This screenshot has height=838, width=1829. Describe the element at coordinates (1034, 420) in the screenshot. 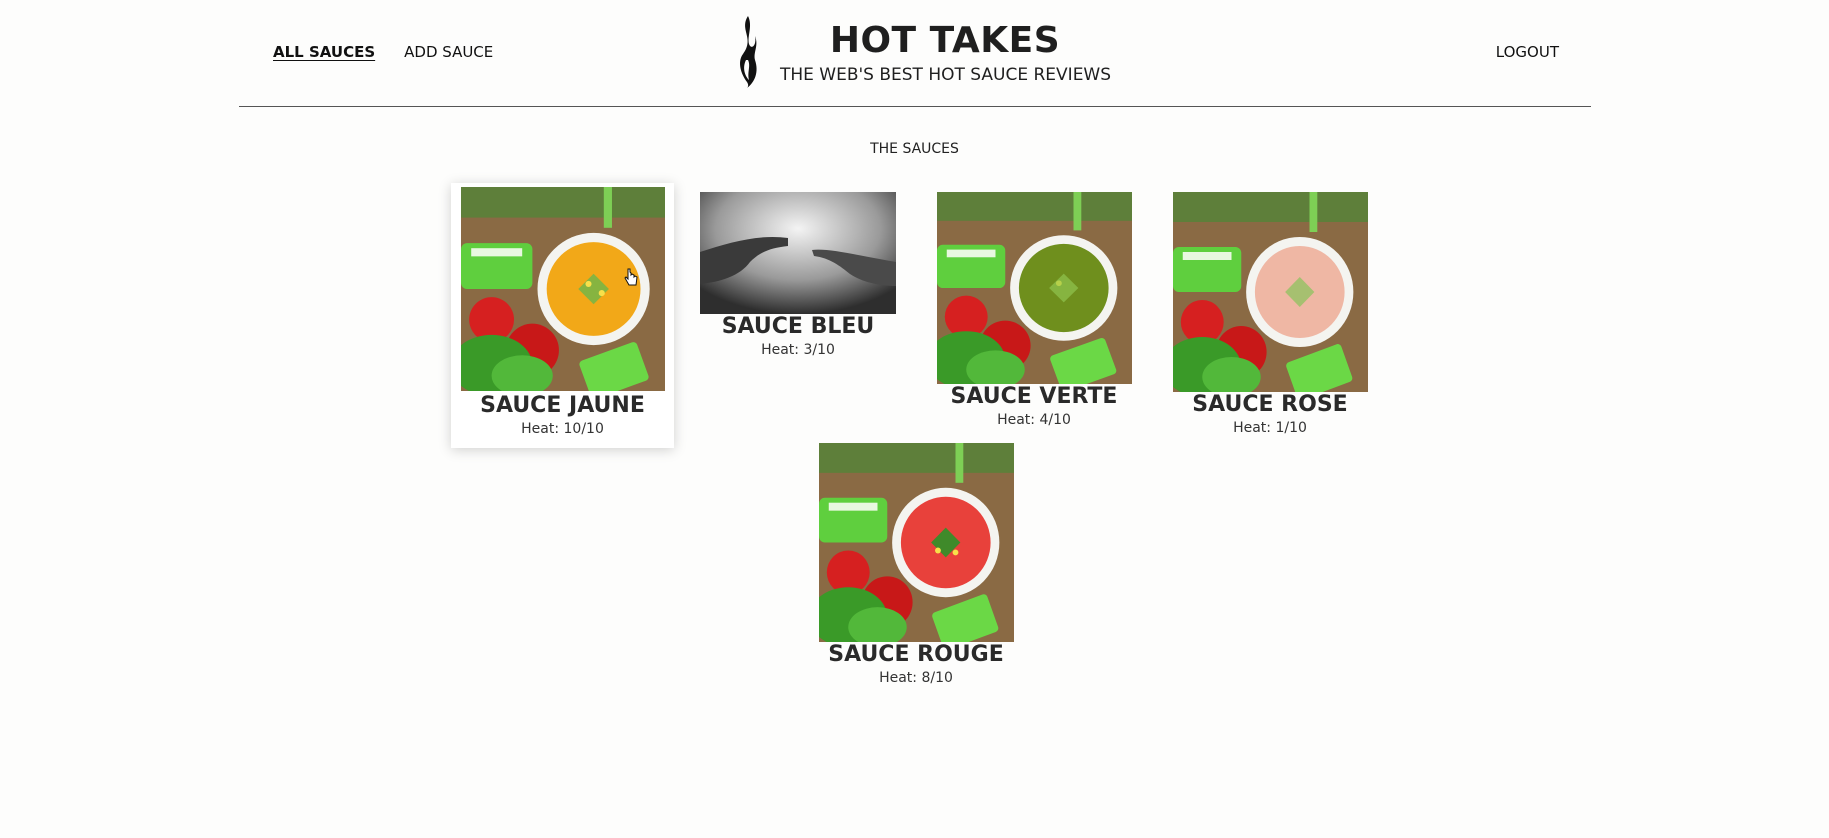

I see `sauce-heat: Heat: 4/10` at that location.